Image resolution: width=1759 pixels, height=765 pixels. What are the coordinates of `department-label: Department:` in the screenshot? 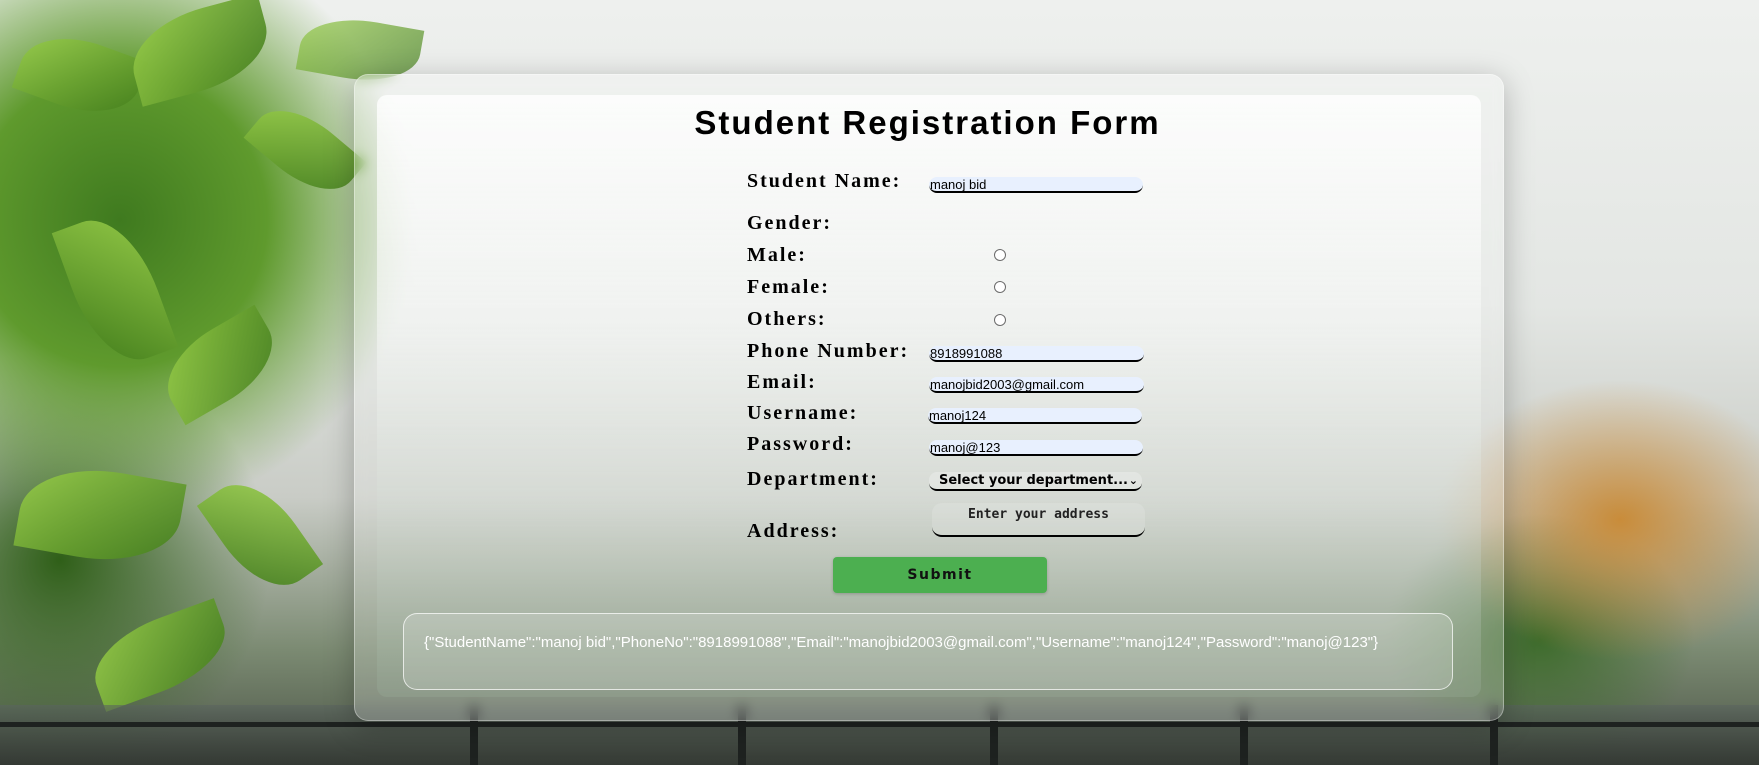 It's located at (813, 479).